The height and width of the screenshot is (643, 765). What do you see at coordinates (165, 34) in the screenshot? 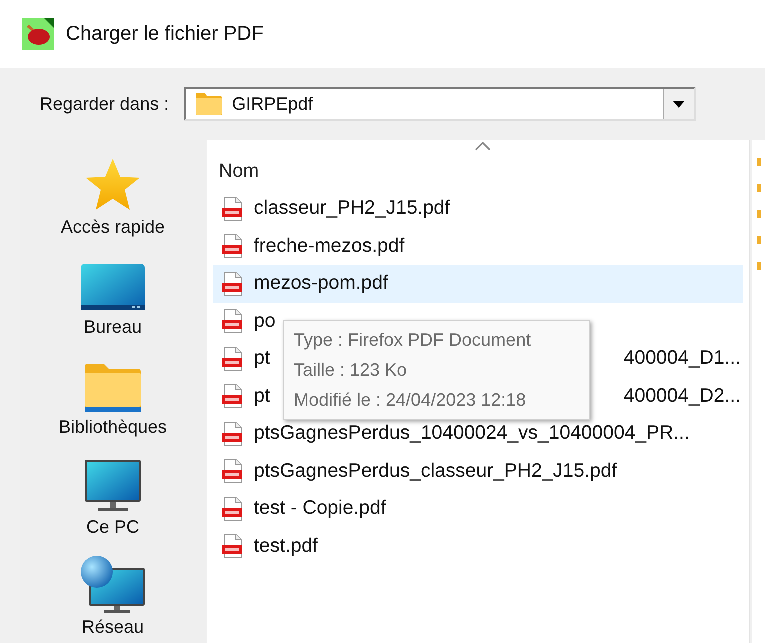
I see `window-title: Charger le fichier PDF` at bounding box center [165, 34].